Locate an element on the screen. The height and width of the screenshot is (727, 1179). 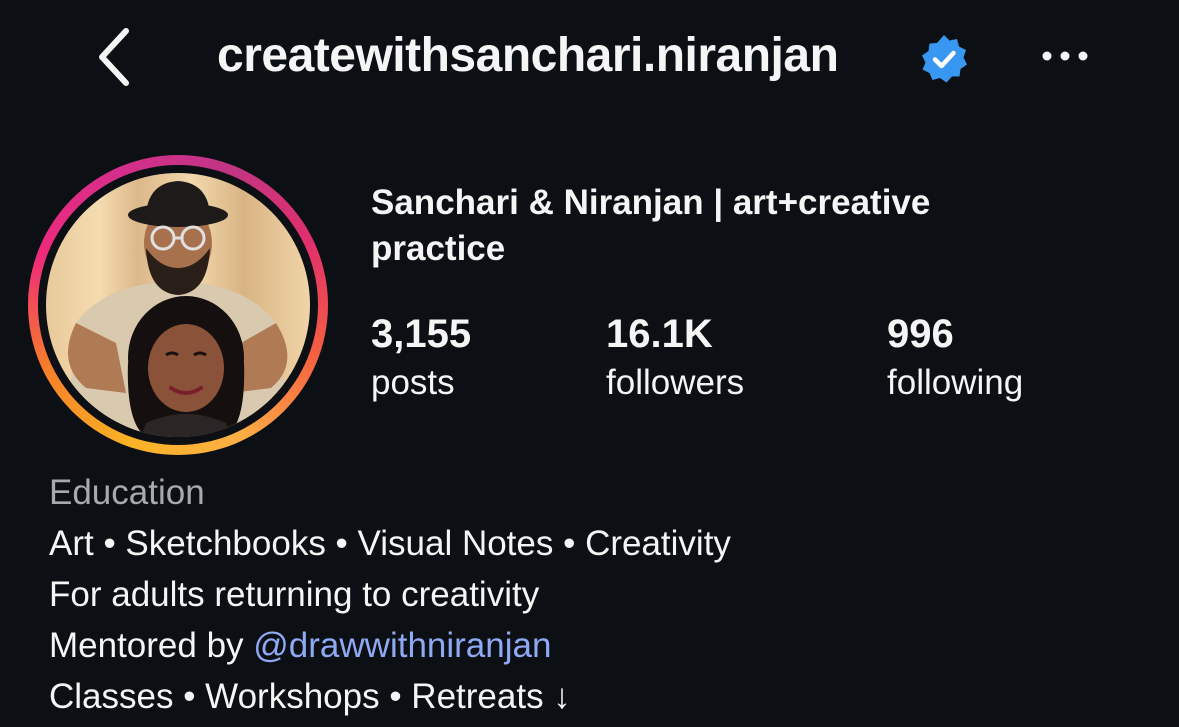
back-button is located at coordinates (114, 57).